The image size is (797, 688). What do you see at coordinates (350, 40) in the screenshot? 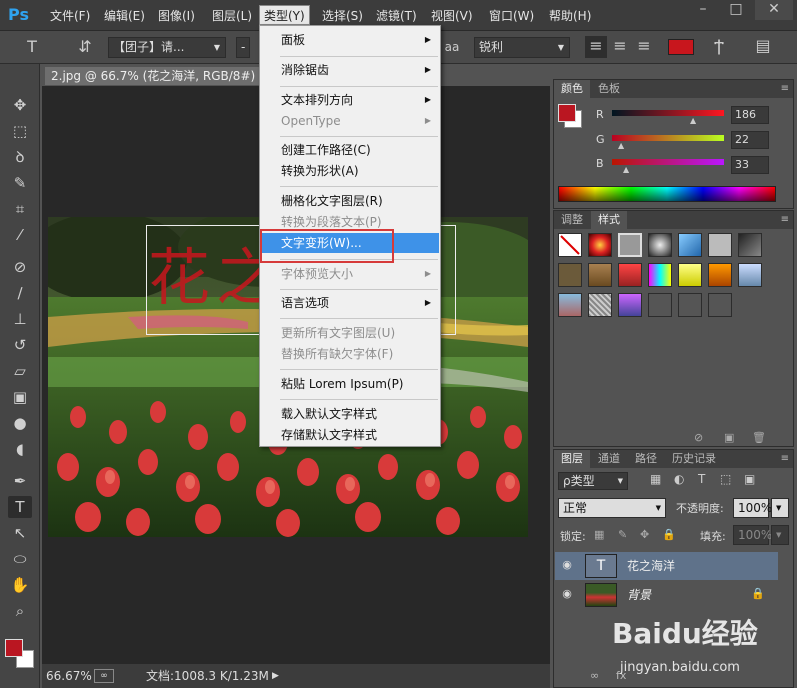
I see `menu-item-panels: 面板 ▶` at bounding box center [350, 40].